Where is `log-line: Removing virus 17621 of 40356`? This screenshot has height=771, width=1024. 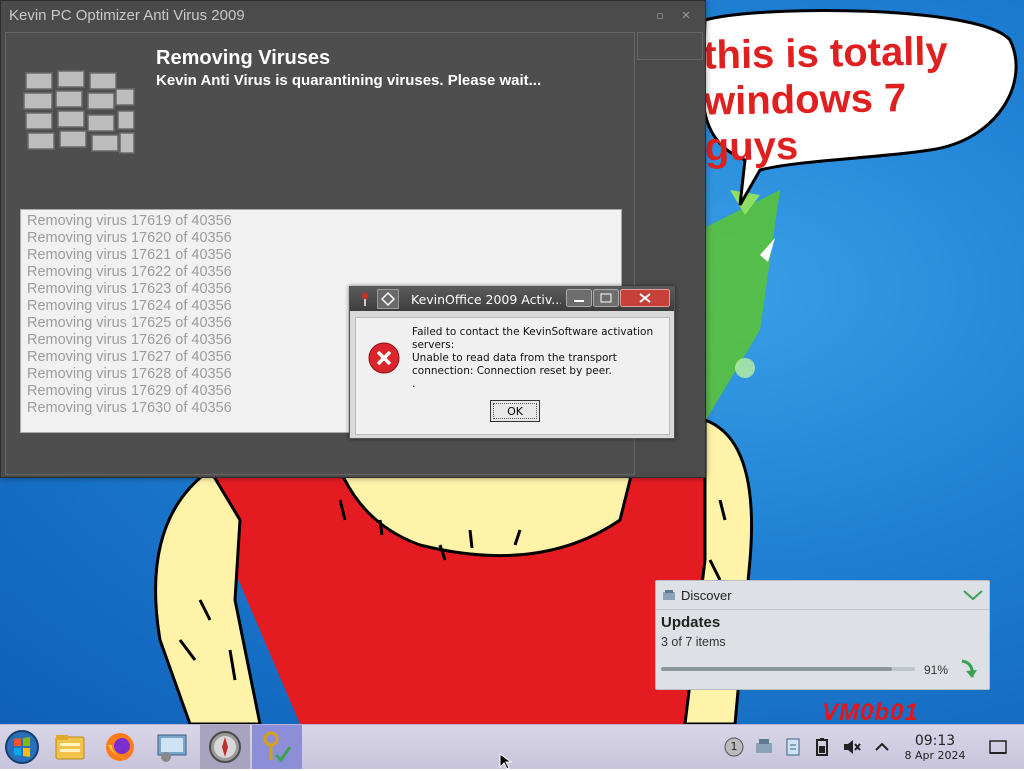
log-line: Removing virus 17621 of 40356 is located at coordinates (129, 255).